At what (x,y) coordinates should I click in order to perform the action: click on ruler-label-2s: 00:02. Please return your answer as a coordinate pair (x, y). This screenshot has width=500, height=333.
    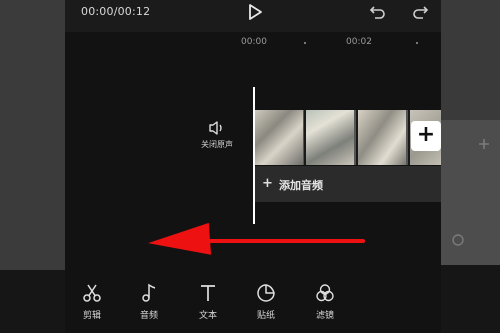
    Looking at the image, I should click on (359, 42).